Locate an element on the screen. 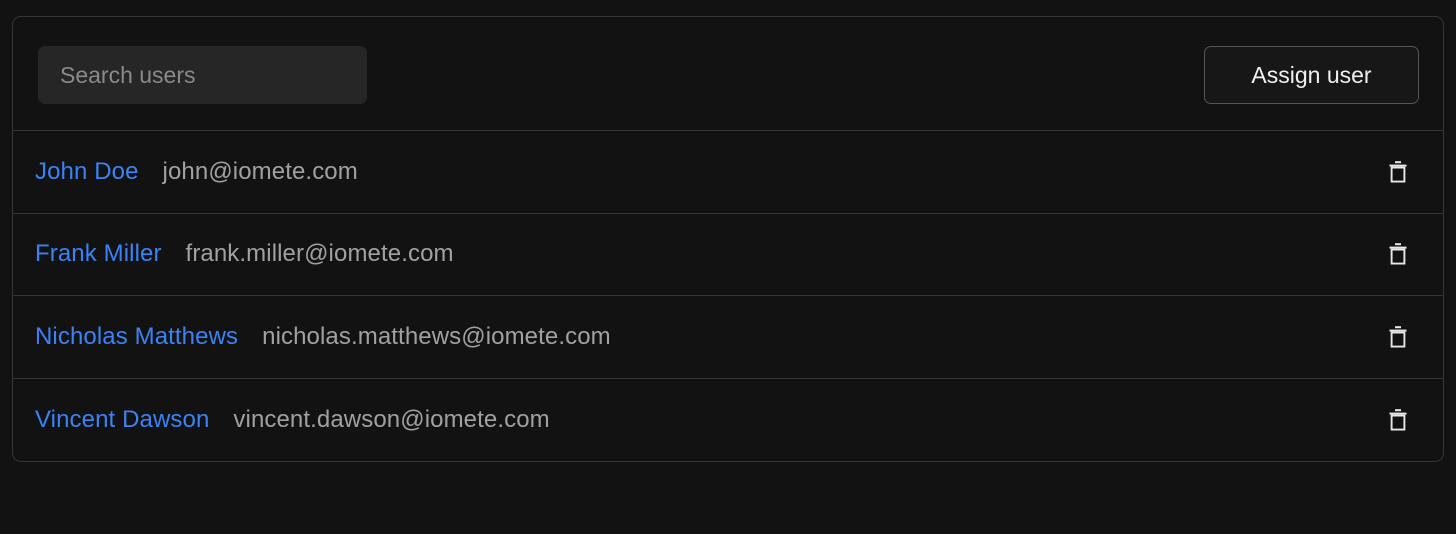 The image size is (1456, 534). user-name-link: Frank Miller is located at coordinates (98, 254).